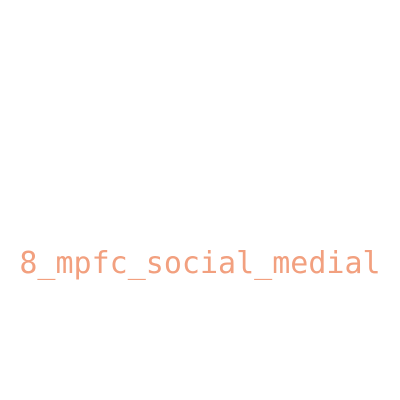 The height and width of the screenshot is (400, 400). Describe the element at coordinates (200, 263) in the screenshot. I see `caption-label: 8_mpfc_social_medial` at that location.